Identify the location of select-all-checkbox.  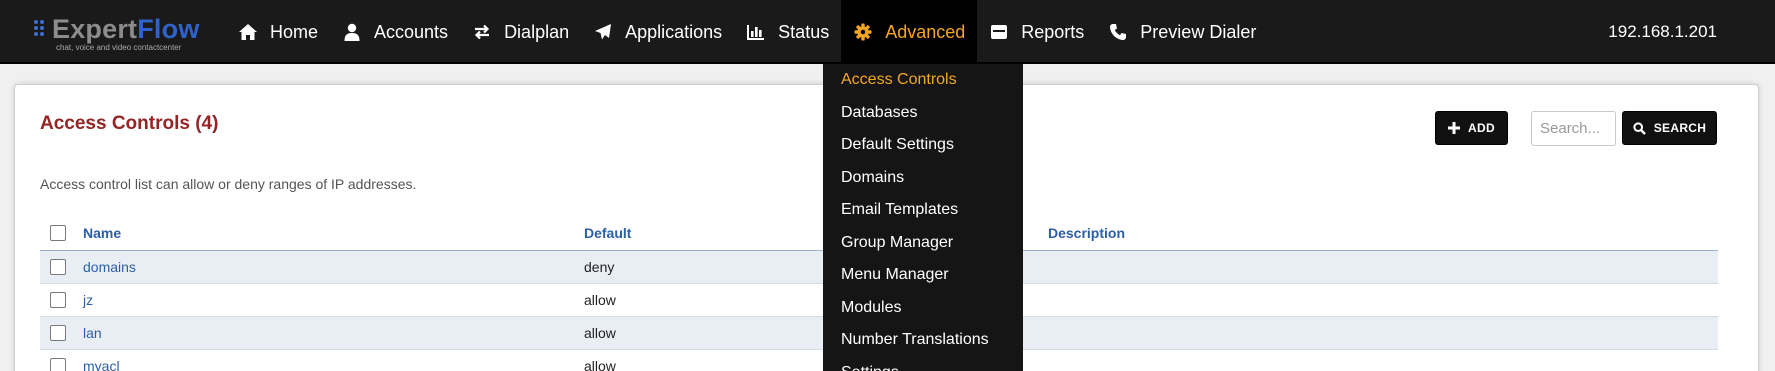
(58, 233).